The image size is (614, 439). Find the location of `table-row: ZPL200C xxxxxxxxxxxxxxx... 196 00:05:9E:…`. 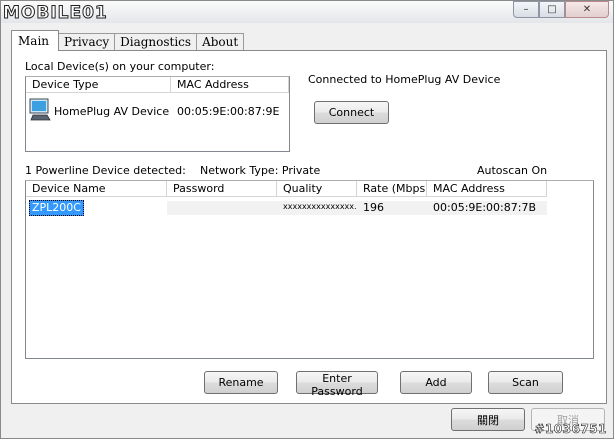

table-row: ZPL200C xxxxxxxxxxxxxxx... 196 00:05:9E:… is located at coordinates (286, 207).